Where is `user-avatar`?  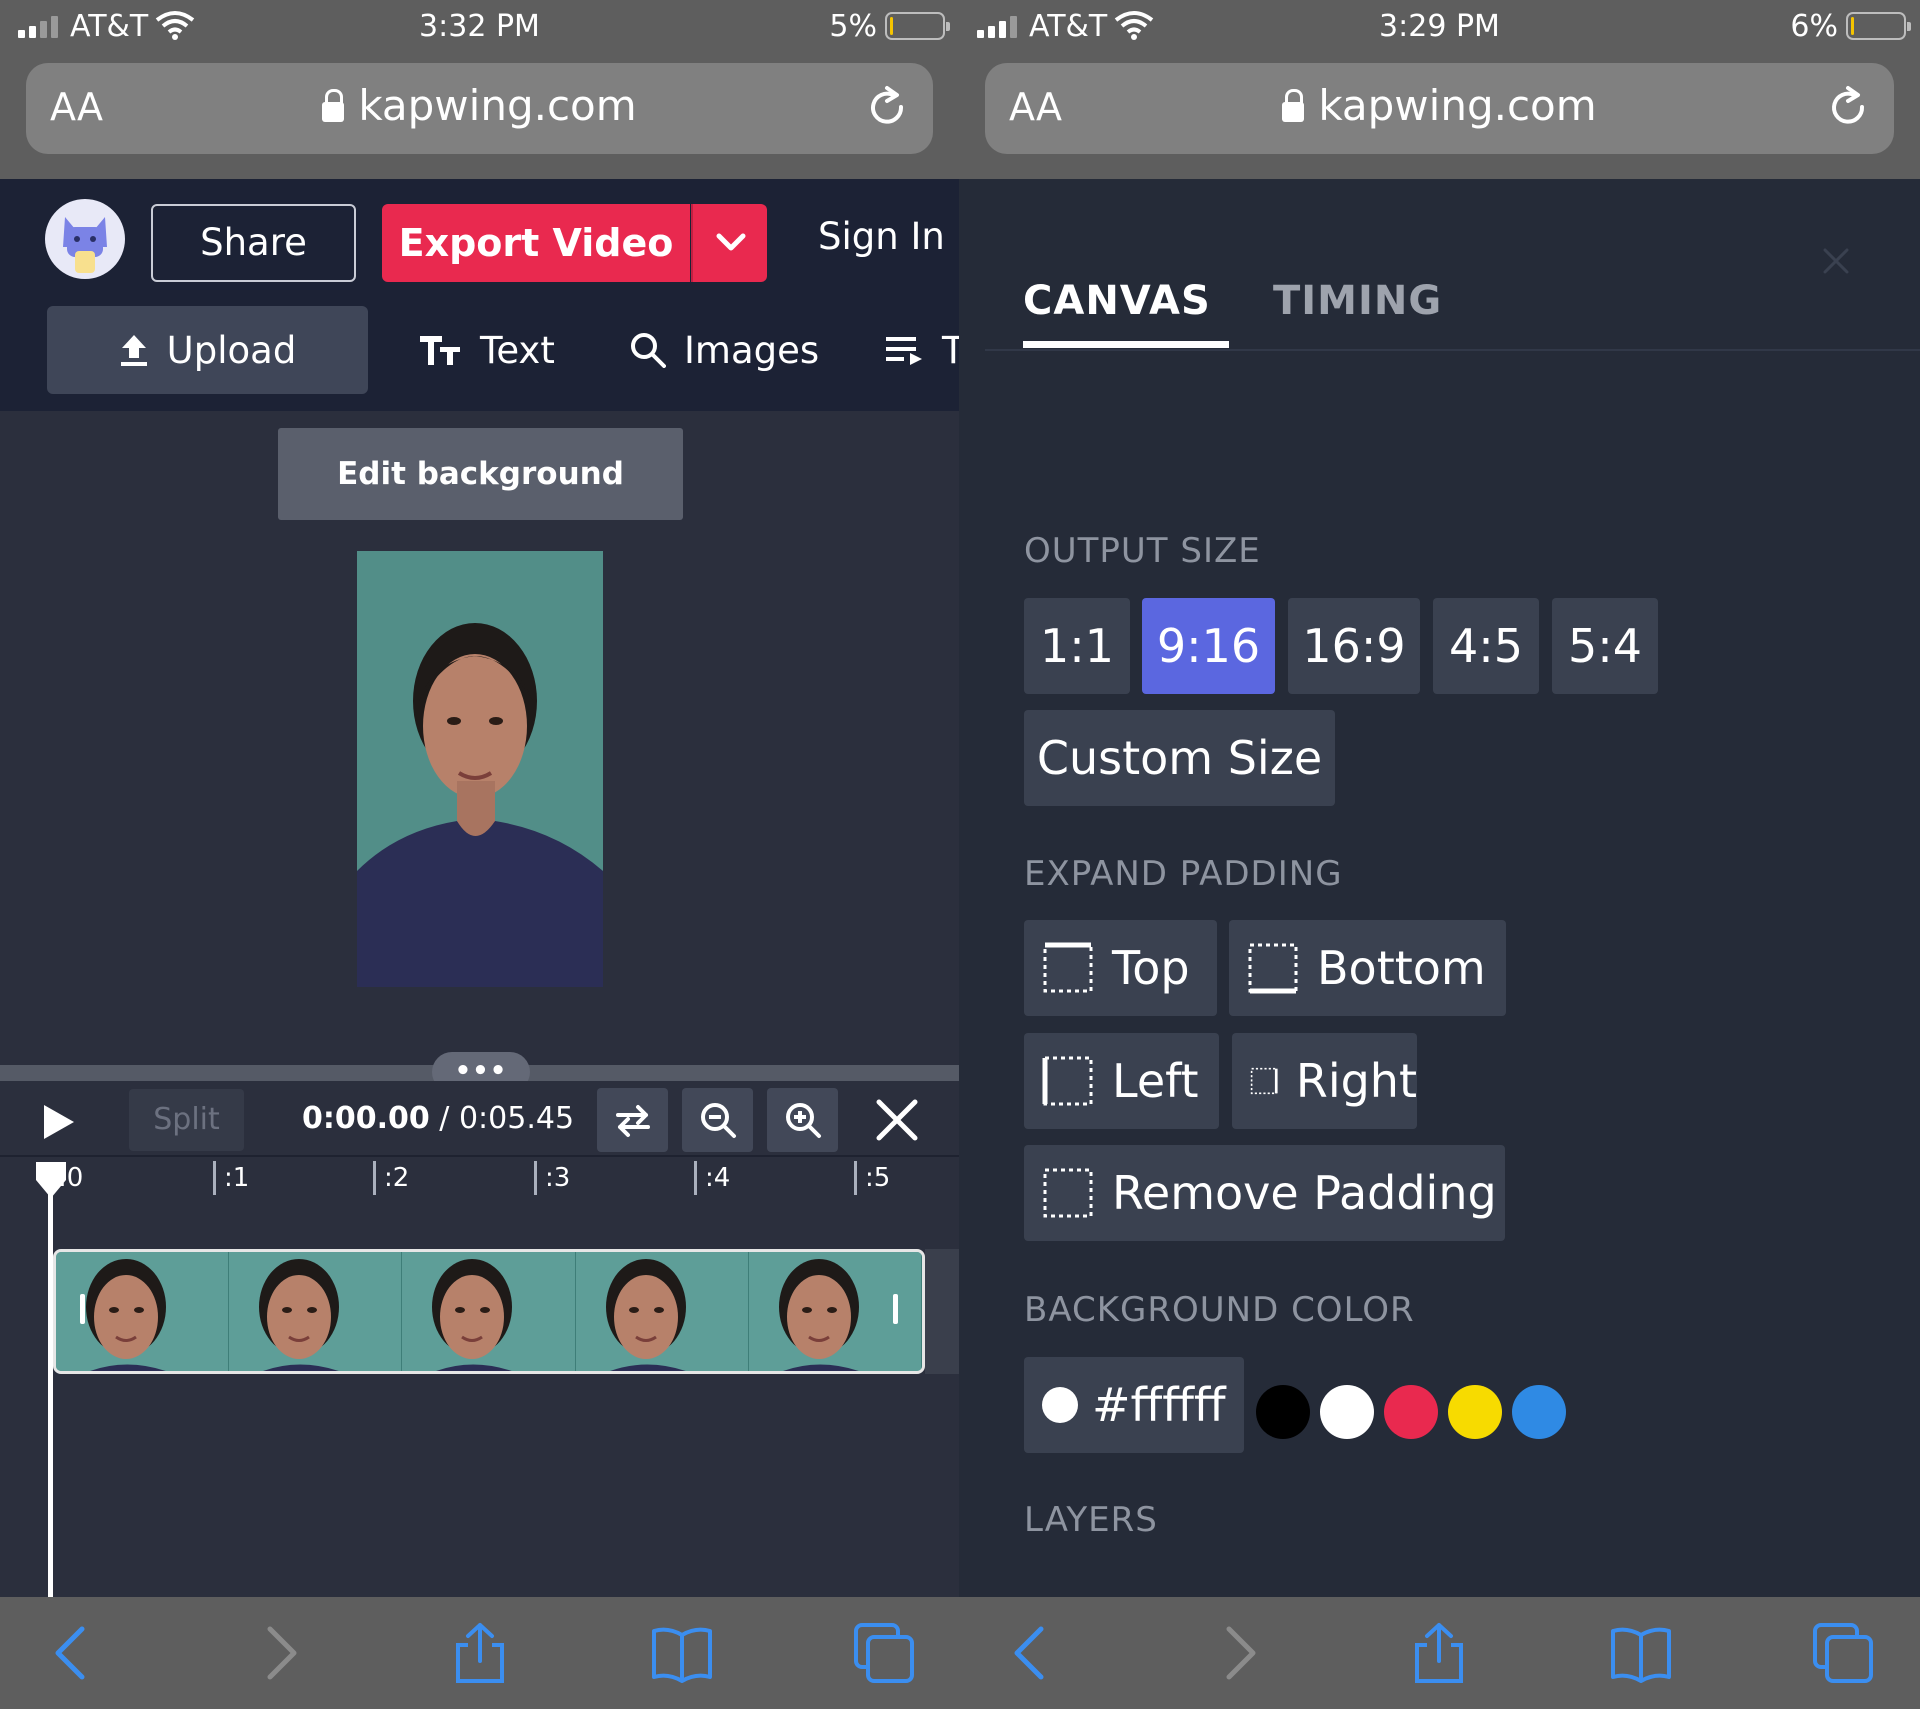
user-avatar is located at coordinates (85, 239).